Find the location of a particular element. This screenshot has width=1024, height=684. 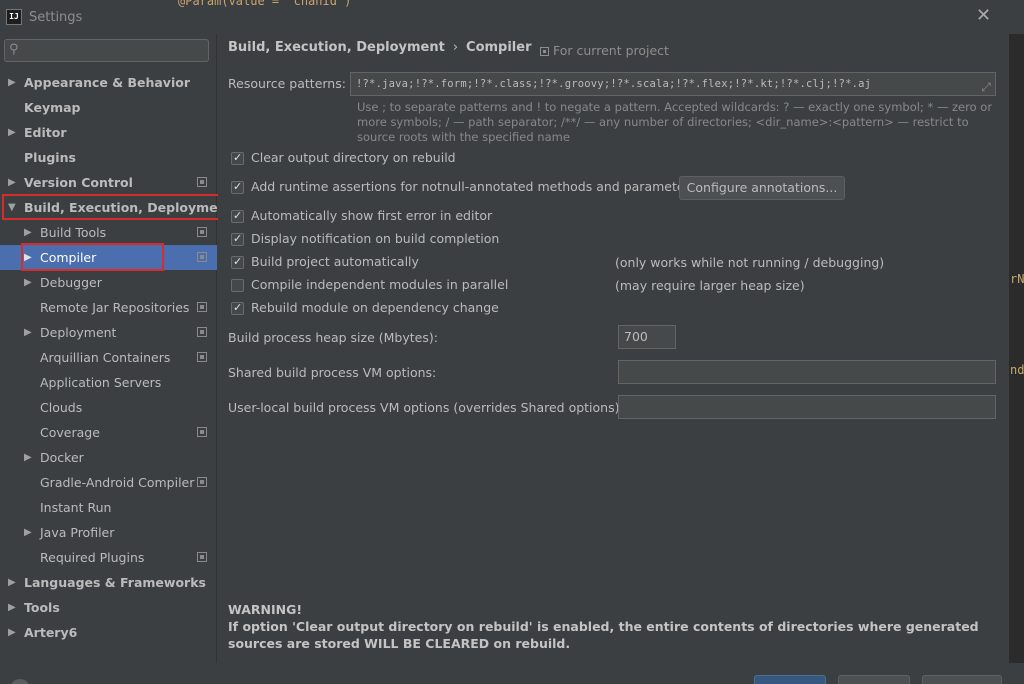

sidebar-item-artery6: ▶ Artery6 is located at coordinates (108, 632).